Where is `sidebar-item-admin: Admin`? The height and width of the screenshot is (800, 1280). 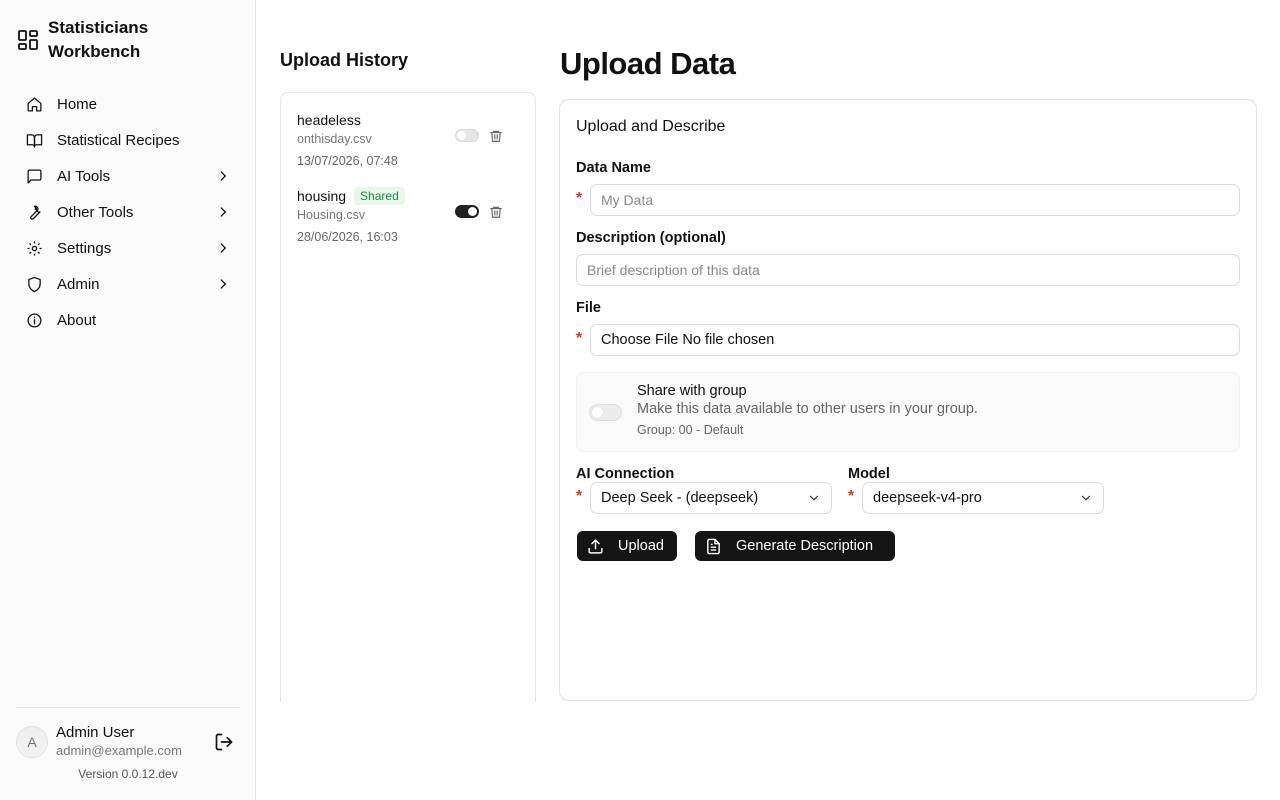
sidebar-item-admin: Admin is located at coordinates (128, 284).